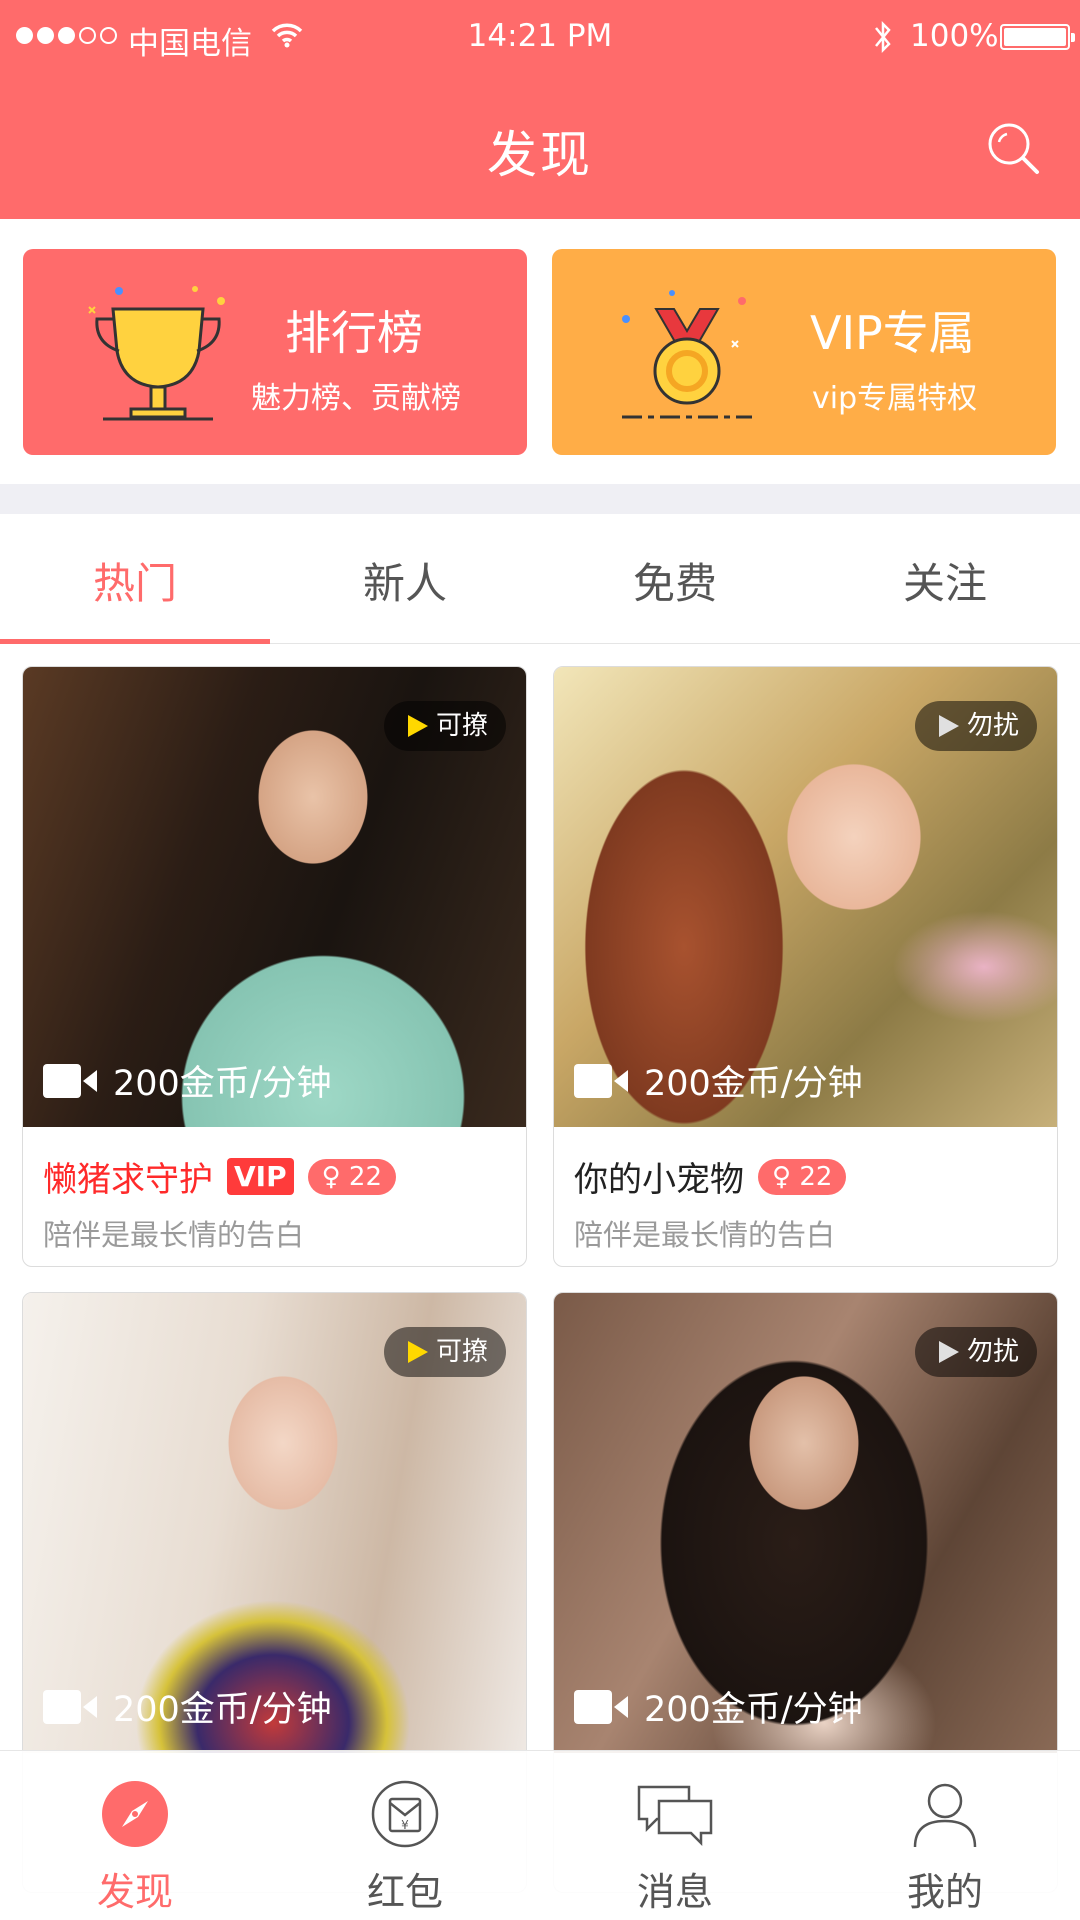  I want to click on tab-following: 关注, so click(945, 579).